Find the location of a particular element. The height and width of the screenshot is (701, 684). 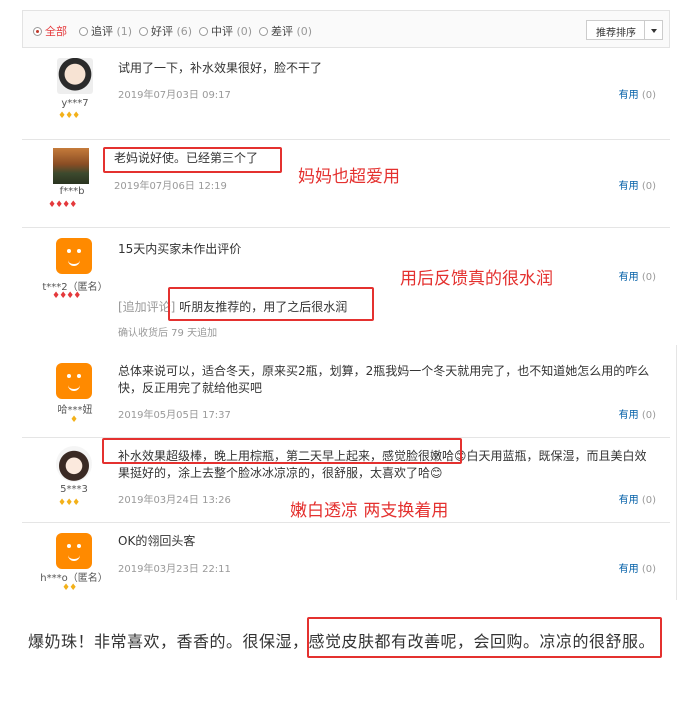

filter-follow-up: 追评 (1) is located at coordinates (105, 31).